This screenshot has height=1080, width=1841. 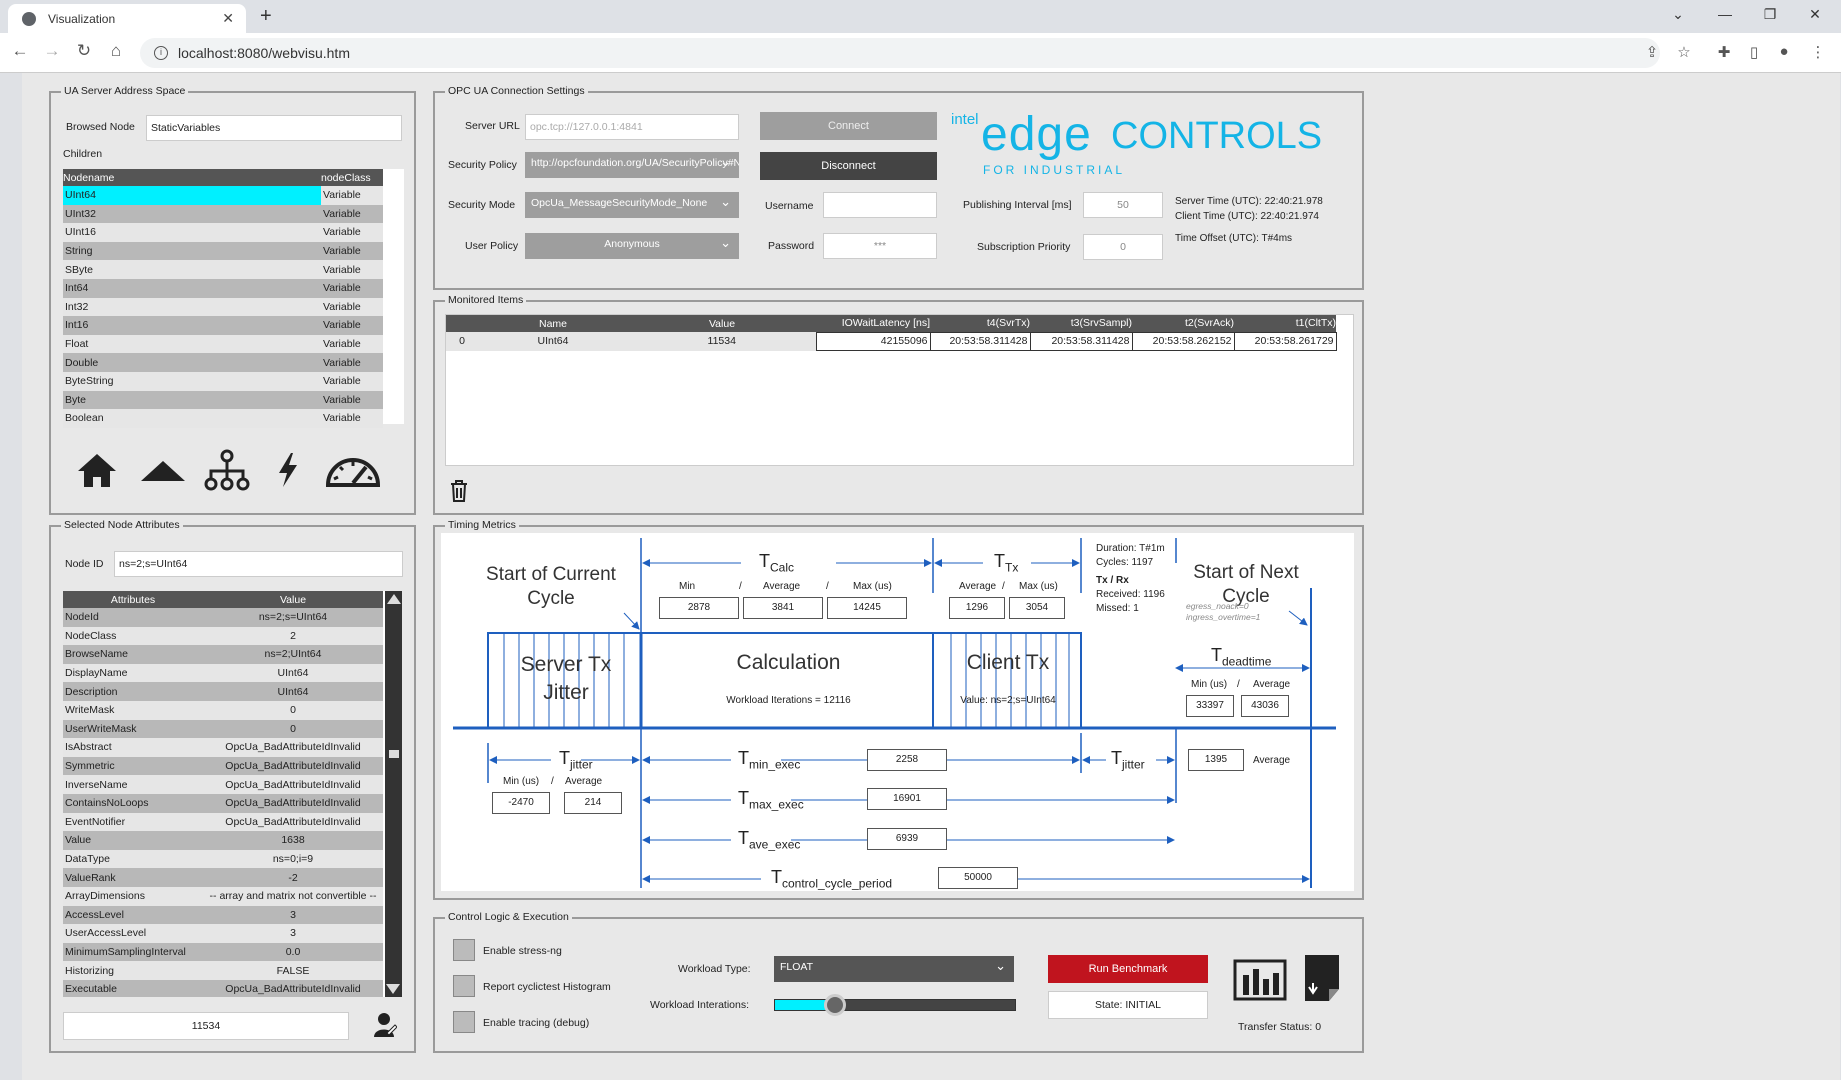 I want to click on col-name: Name, so click(x=553, y=323).